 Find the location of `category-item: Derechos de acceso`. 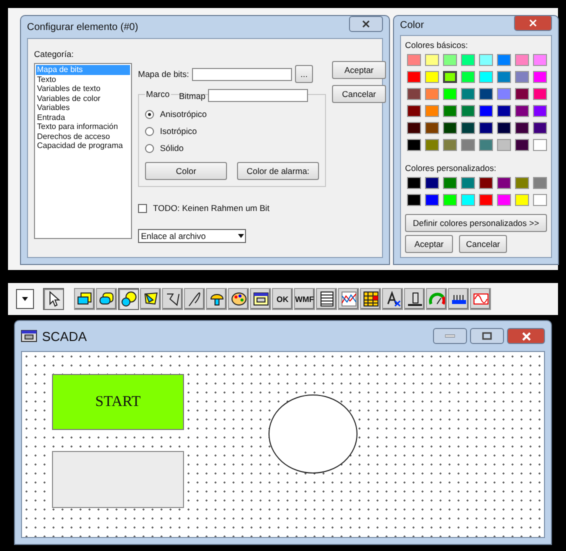

category-item: Derechos de acceso is located at coordinates (83, 136).